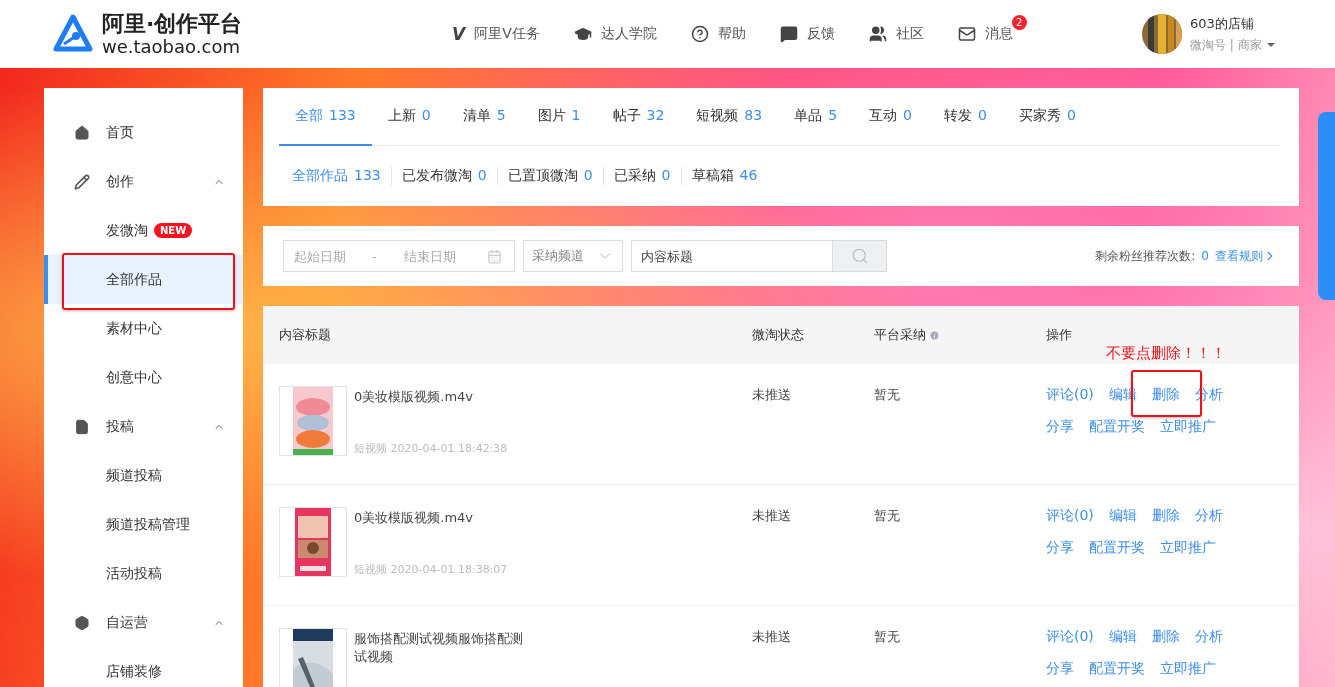 Image resolution: width=1335 pixels, height=687 pixels. Describe the element at coordinates (985, 34) in the screenshot. I see `nav-link: 消息` at that location.